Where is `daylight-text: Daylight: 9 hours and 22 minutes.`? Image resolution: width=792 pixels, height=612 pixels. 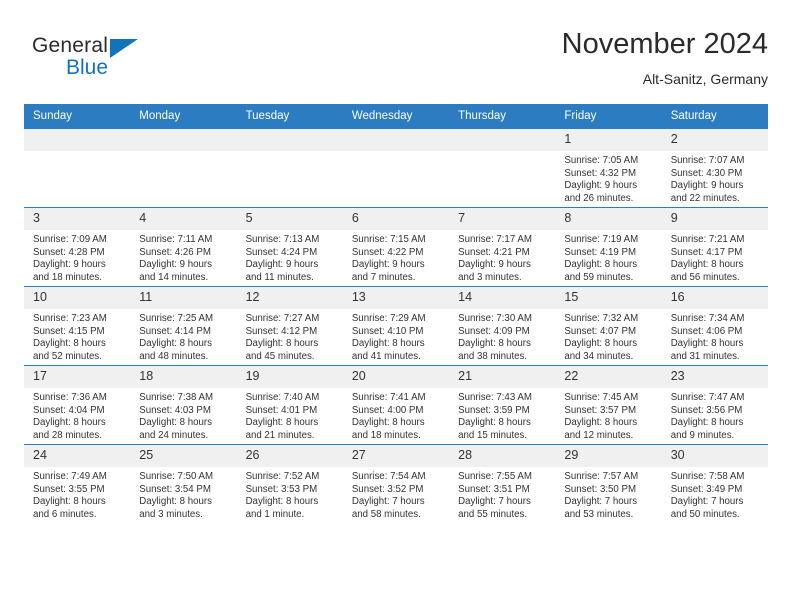 daylight-text: Daylight: 9 hours and 22 minutes. is located at coordinates (707, 192).